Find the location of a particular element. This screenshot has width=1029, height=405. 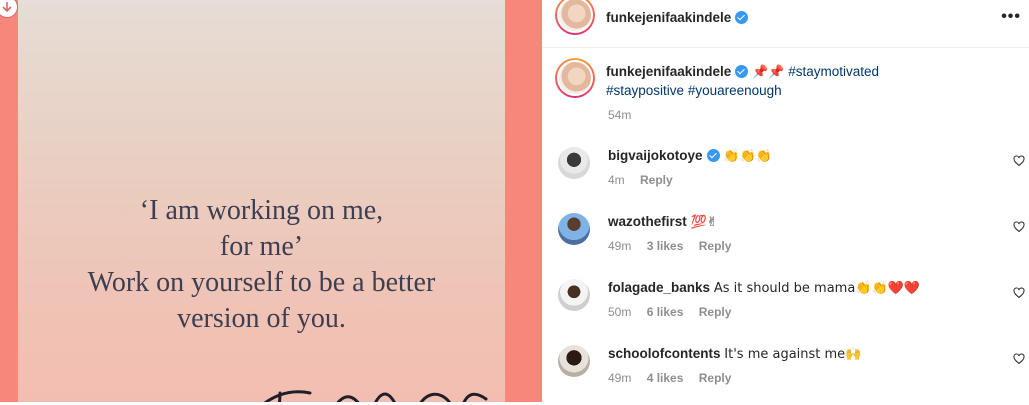

comment-text: bigvaijokotoye 👏👏👏 is located at coordinates (798, 156).